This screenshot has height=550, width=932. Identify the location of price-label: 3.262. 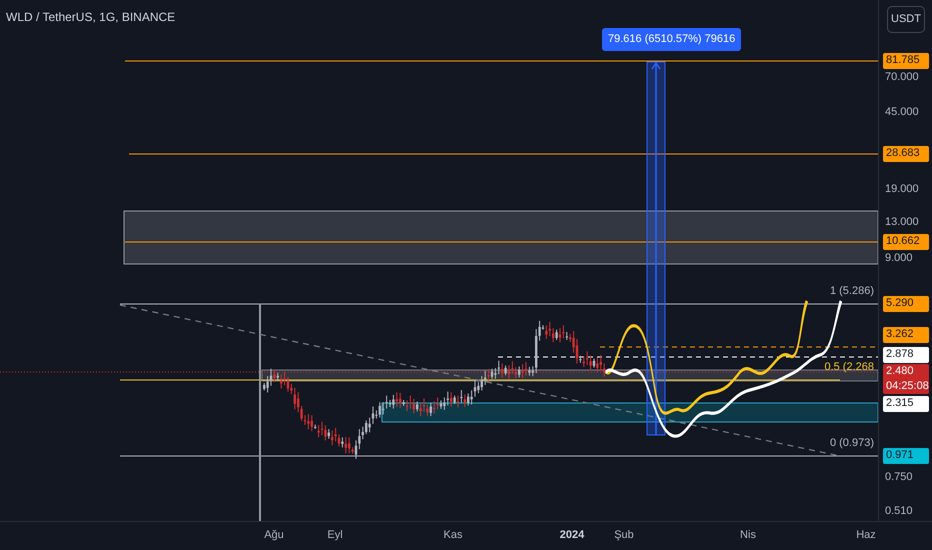
(906, 335).